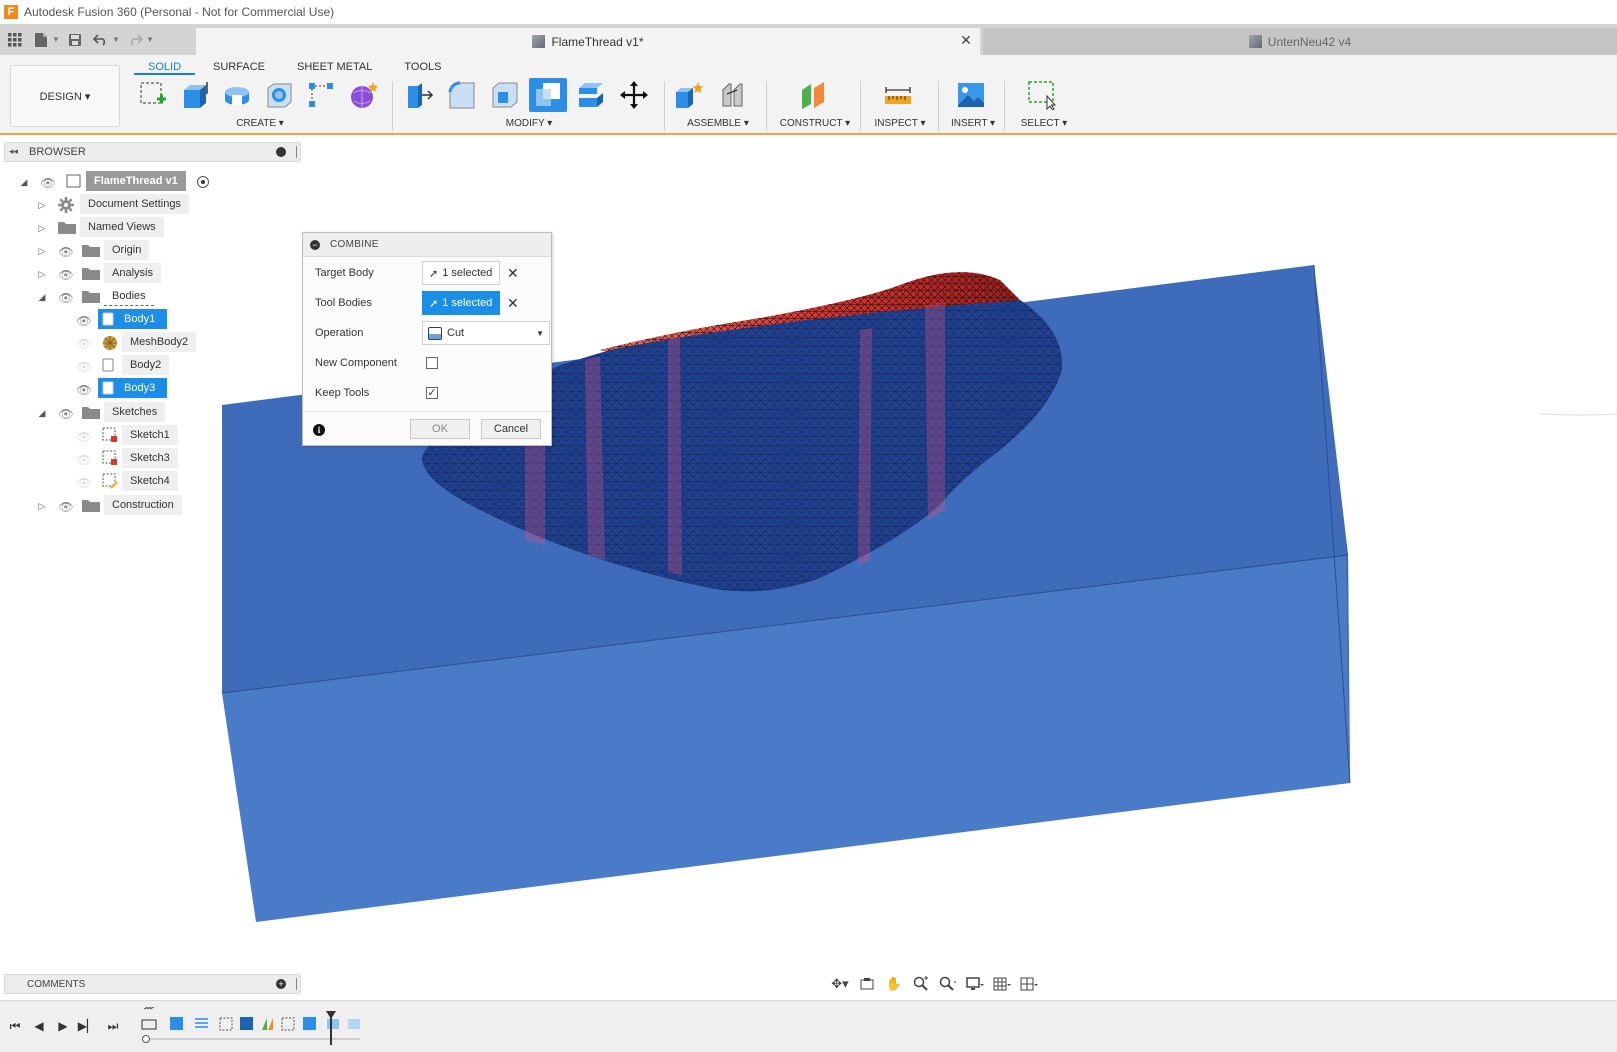  Describe the element at coordinates (239, 66) in the screenshot. I see `tab-surface: SURFACE` at that location.